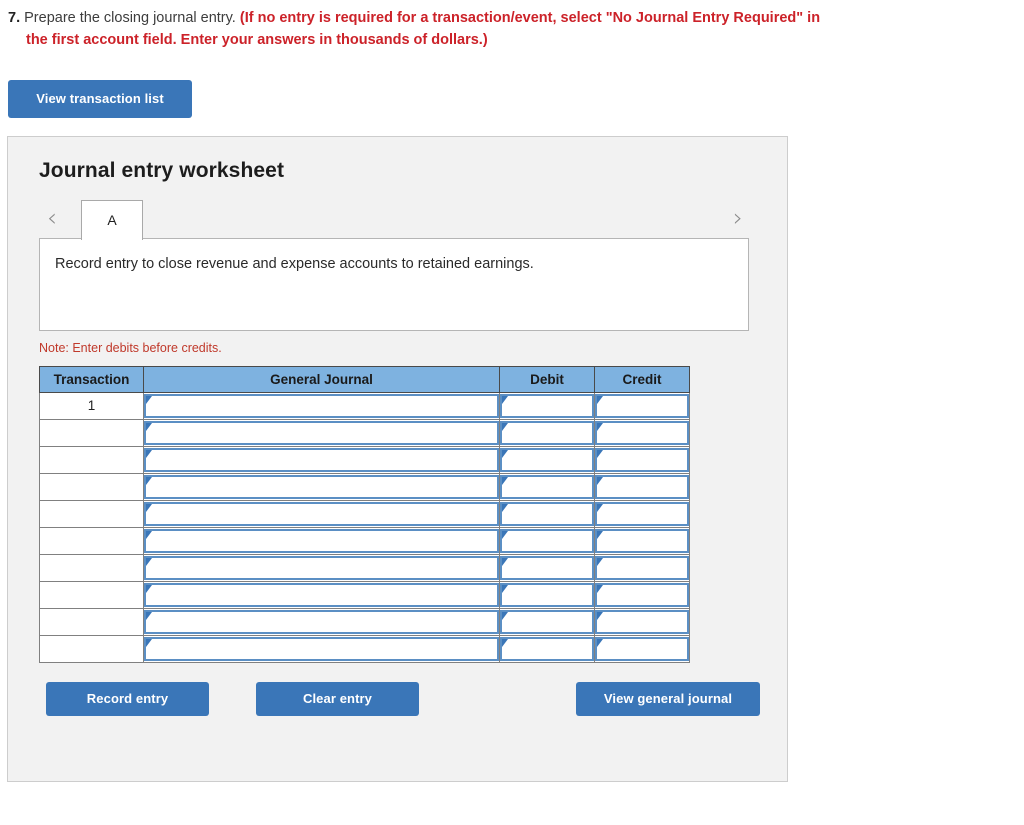 Image resolution: width=1024 pixels, height=825 pixels. I want to click on column-header-credit: Credit, so click(642, 379).